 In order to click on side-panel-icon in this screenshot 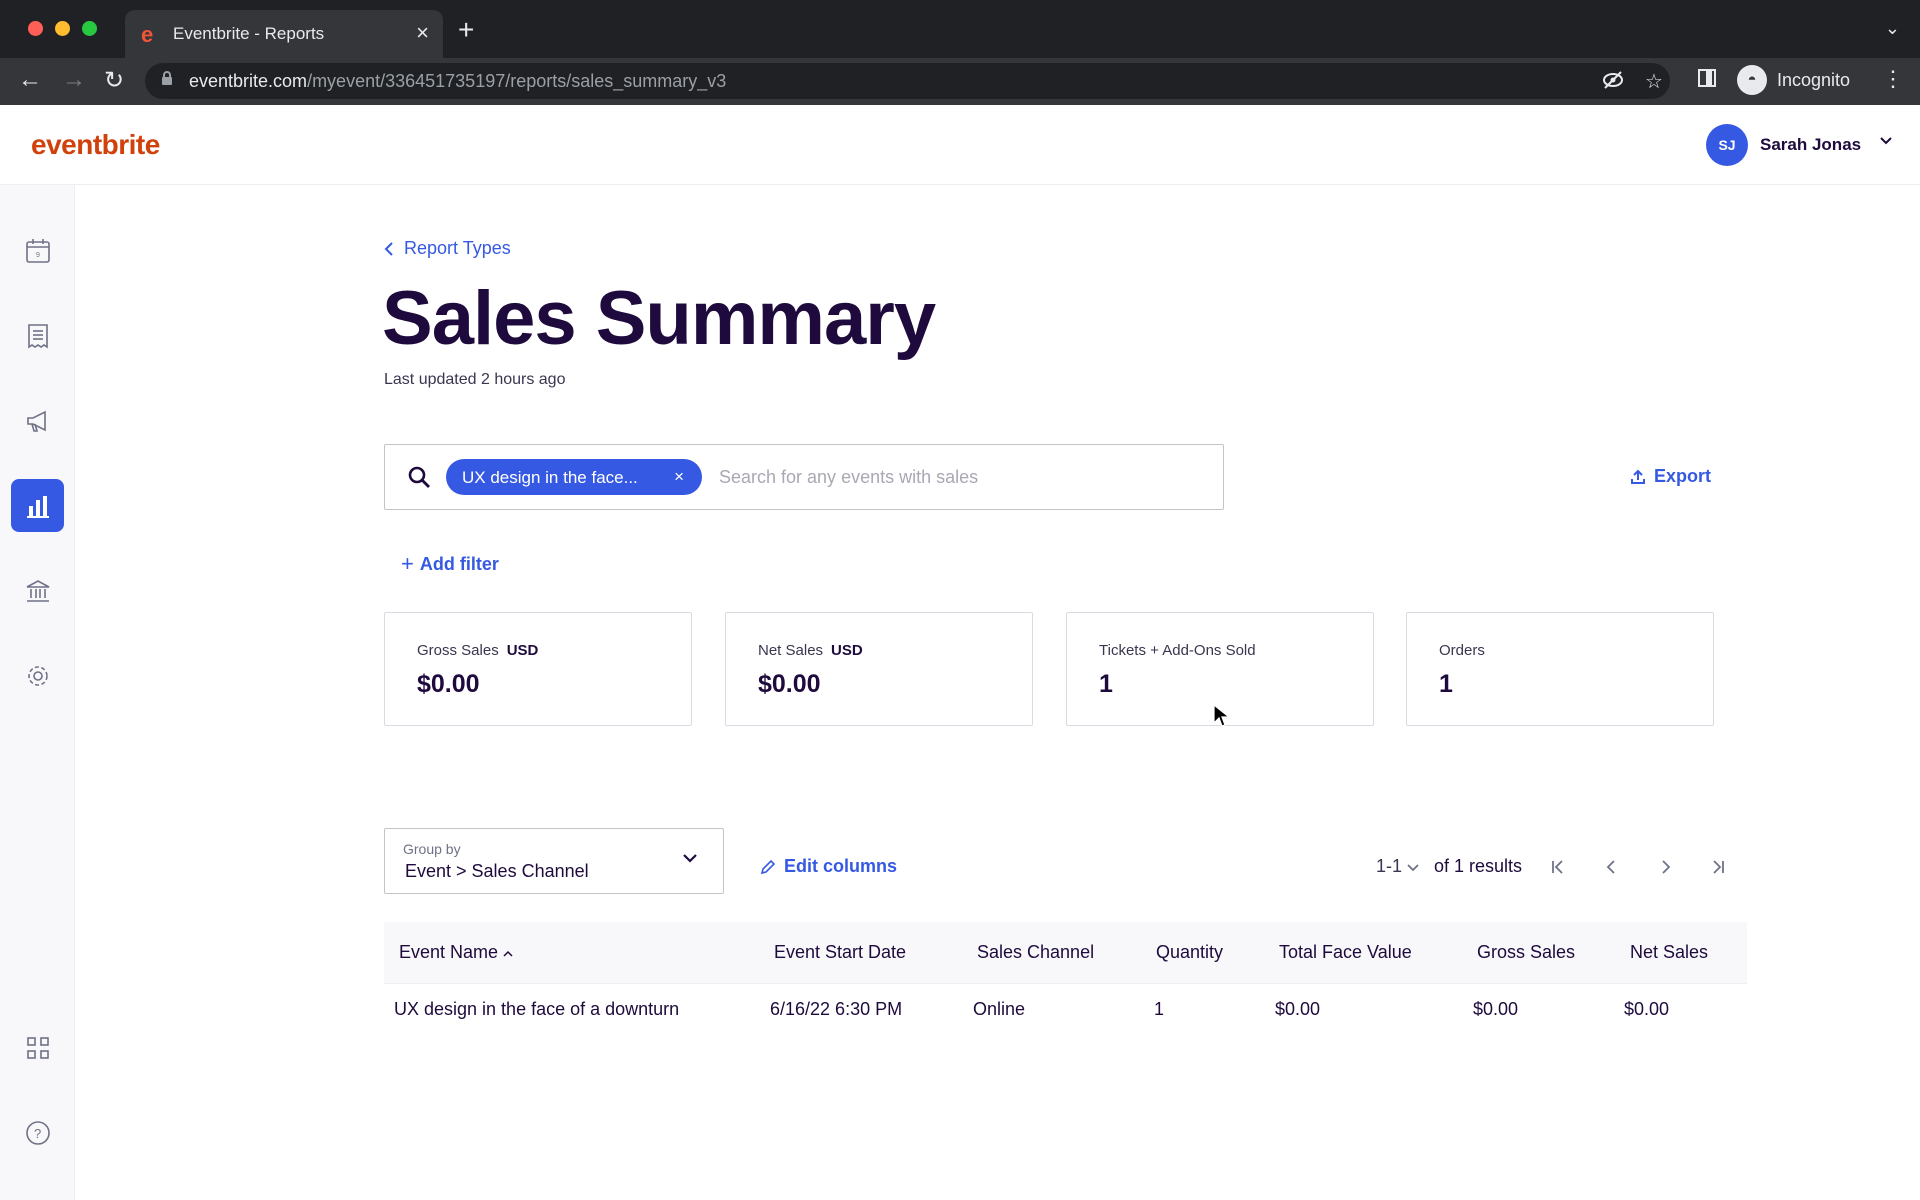, I will do `click(1707, 78)`.